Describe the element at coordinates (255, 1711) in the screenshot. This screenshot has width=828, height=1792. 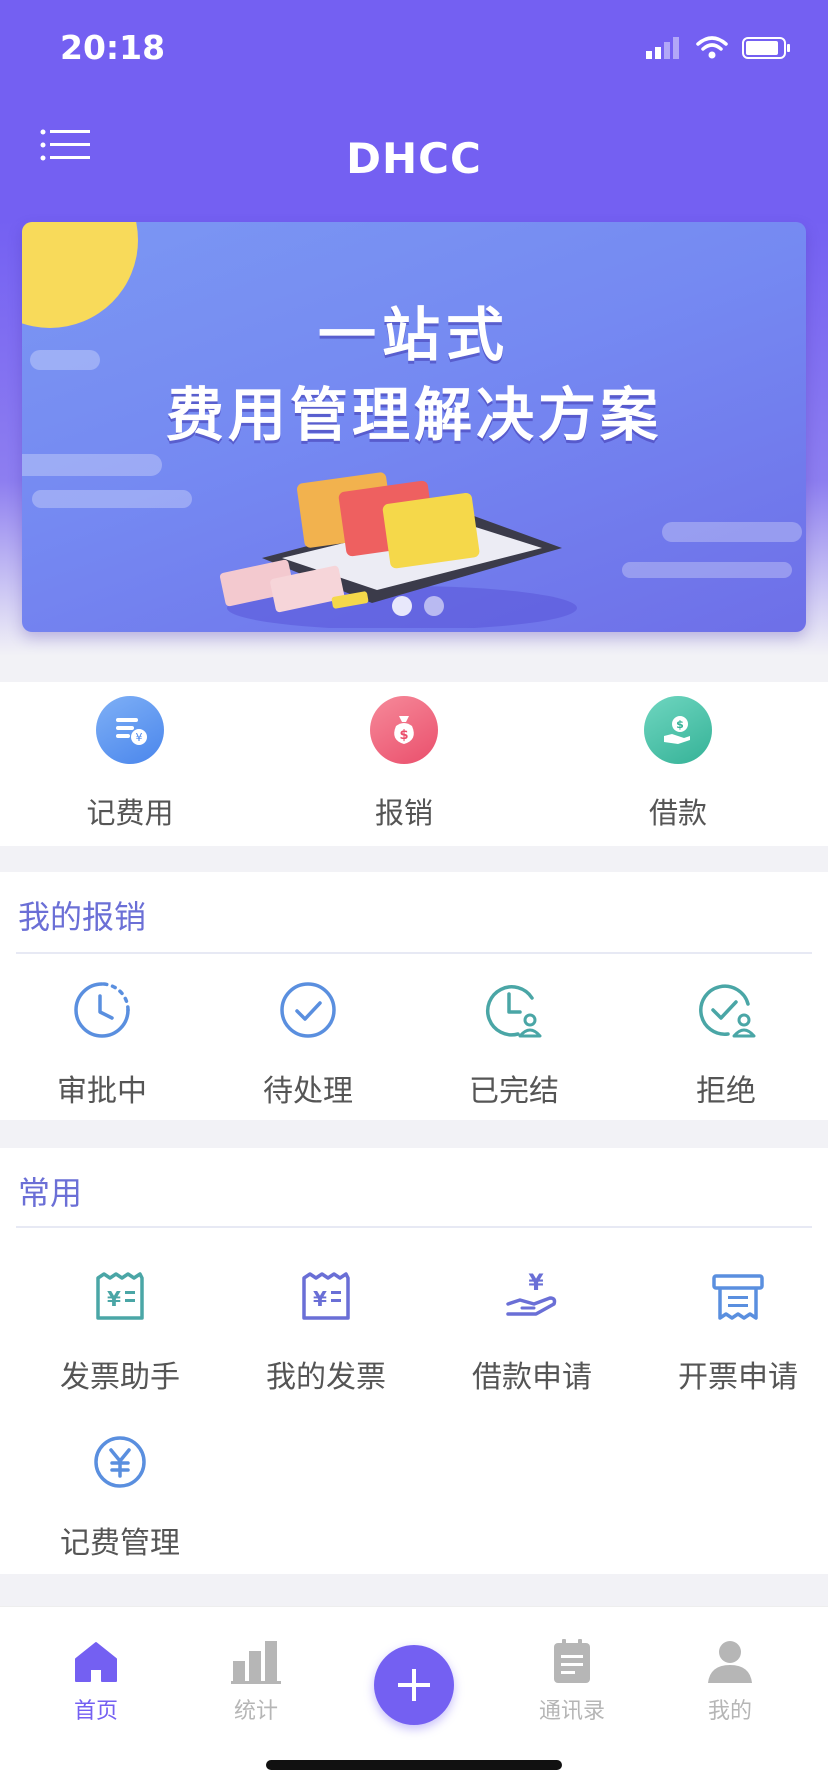
I see `tab-label: 统计` at that location.